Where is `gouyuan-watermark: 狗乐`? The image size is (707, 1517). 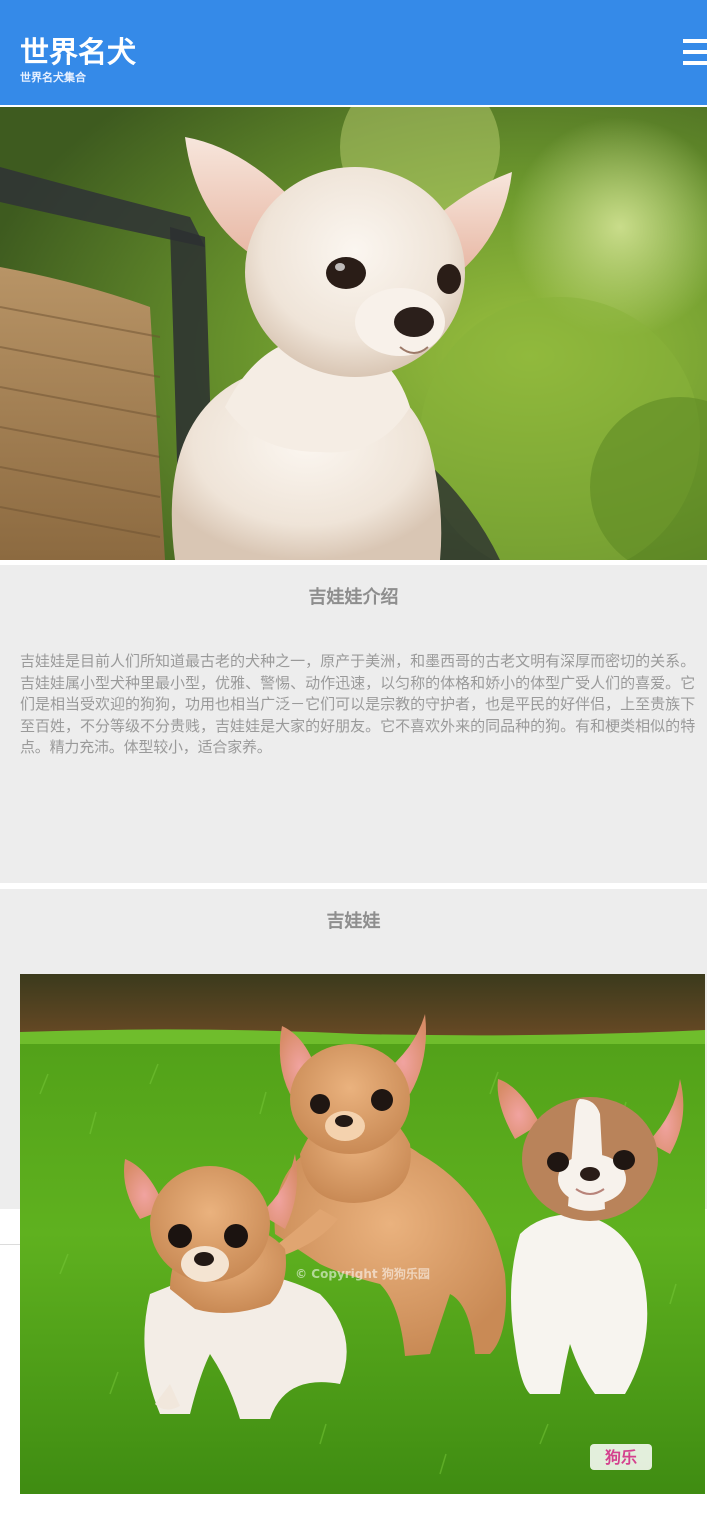
gouyuan-watermark: 狗乐 is located at coordinates (621, 1457).